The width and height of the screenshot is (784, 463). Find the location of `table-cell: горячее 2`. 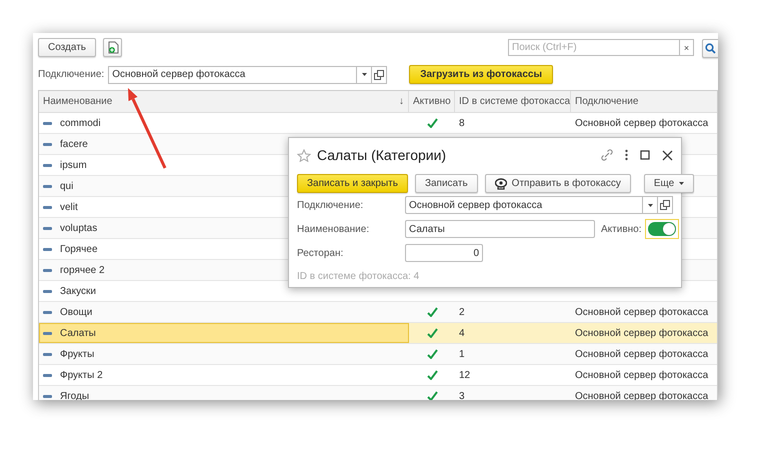

table-cell: горячее 2 is located at coordinates (82, 270).